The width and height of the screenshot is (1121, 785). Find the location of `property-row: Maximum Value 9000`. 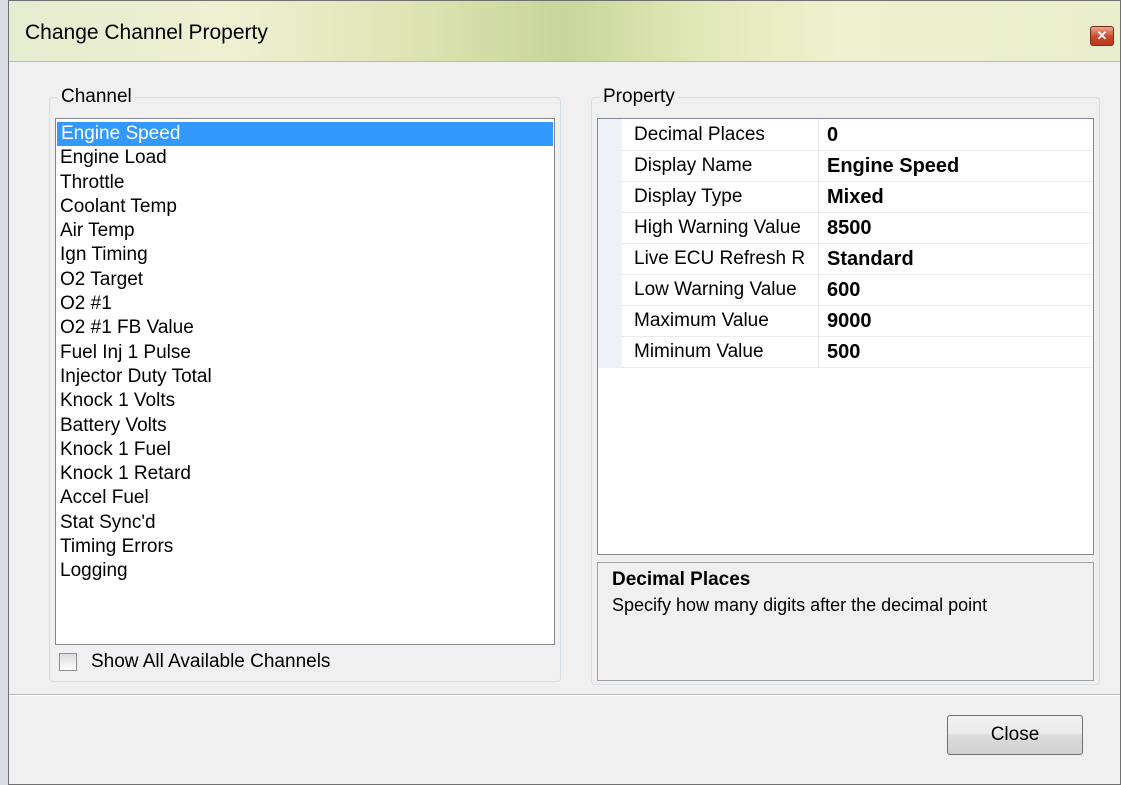

property-row: Maximum Value 9000 is located at coordinates (845, 321).